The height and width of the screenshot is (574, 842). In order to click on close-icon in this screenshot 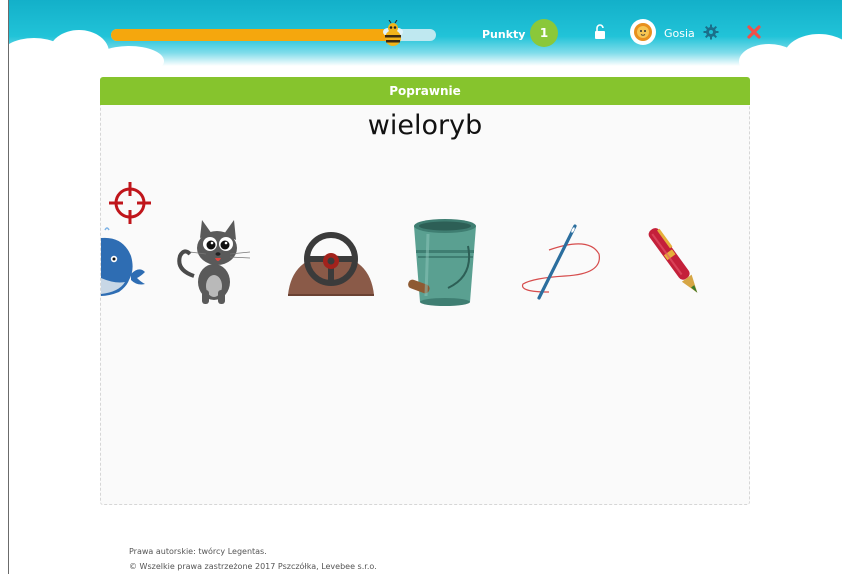, I will do `click(754, 32)`.